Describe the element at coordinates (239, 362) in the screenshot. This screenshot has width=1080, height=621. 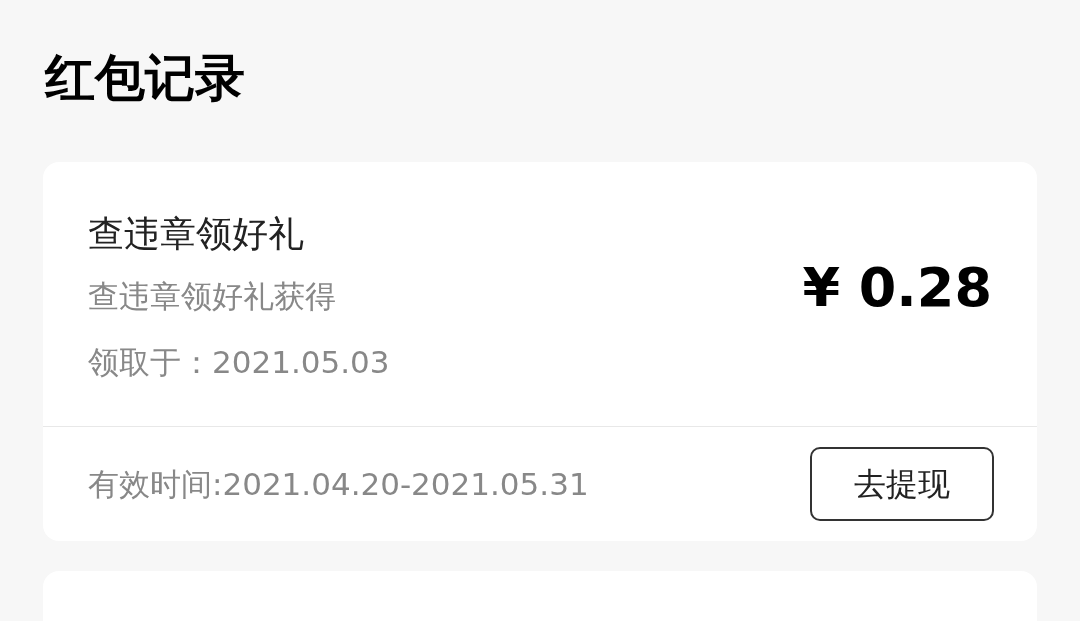
I see `received-date: 领取于：2021.05.03` at that location.